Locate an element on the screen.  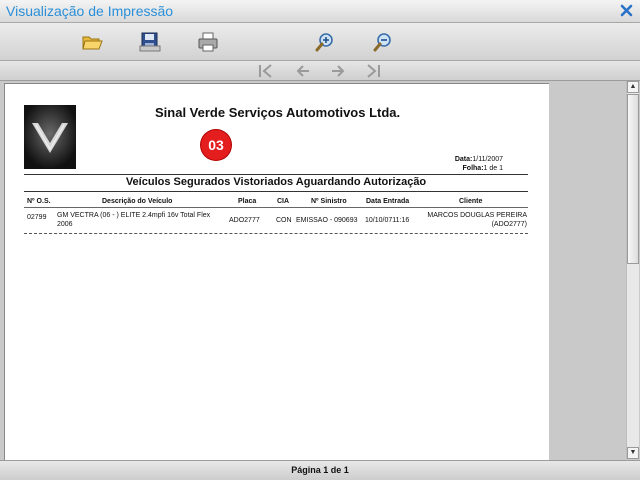
cell-os: 02799 is located at coordinates (37, 217).